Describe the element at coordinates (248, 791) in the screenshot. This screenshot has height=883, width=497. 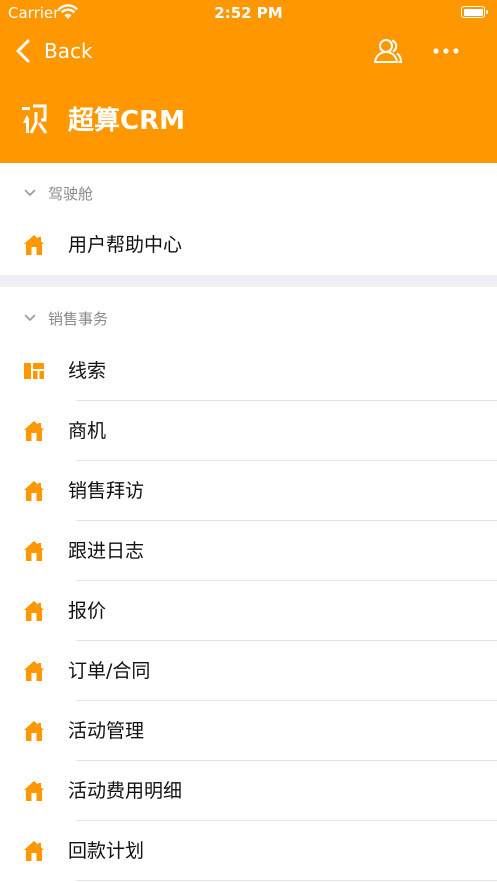
I see `menu-item-campaign-expense-details: 活动费用明细` at that location.